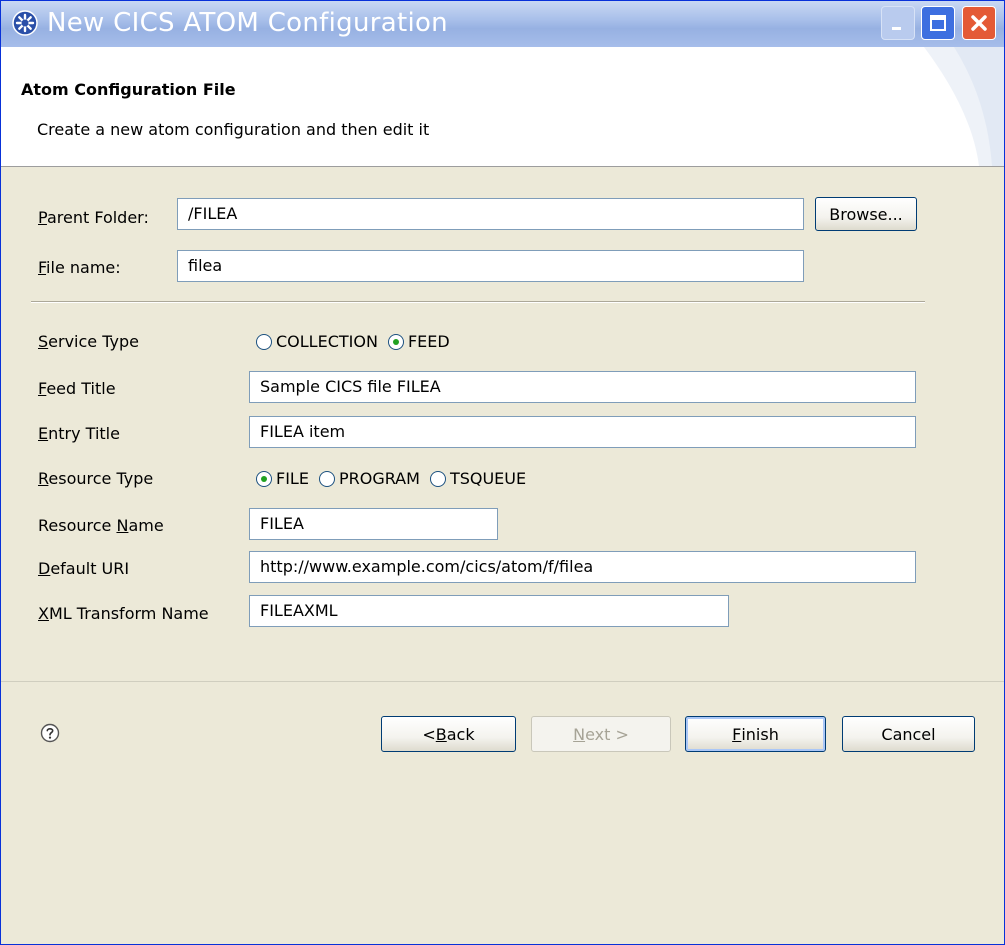  I want to click on header-decoration, so click(964, 106).